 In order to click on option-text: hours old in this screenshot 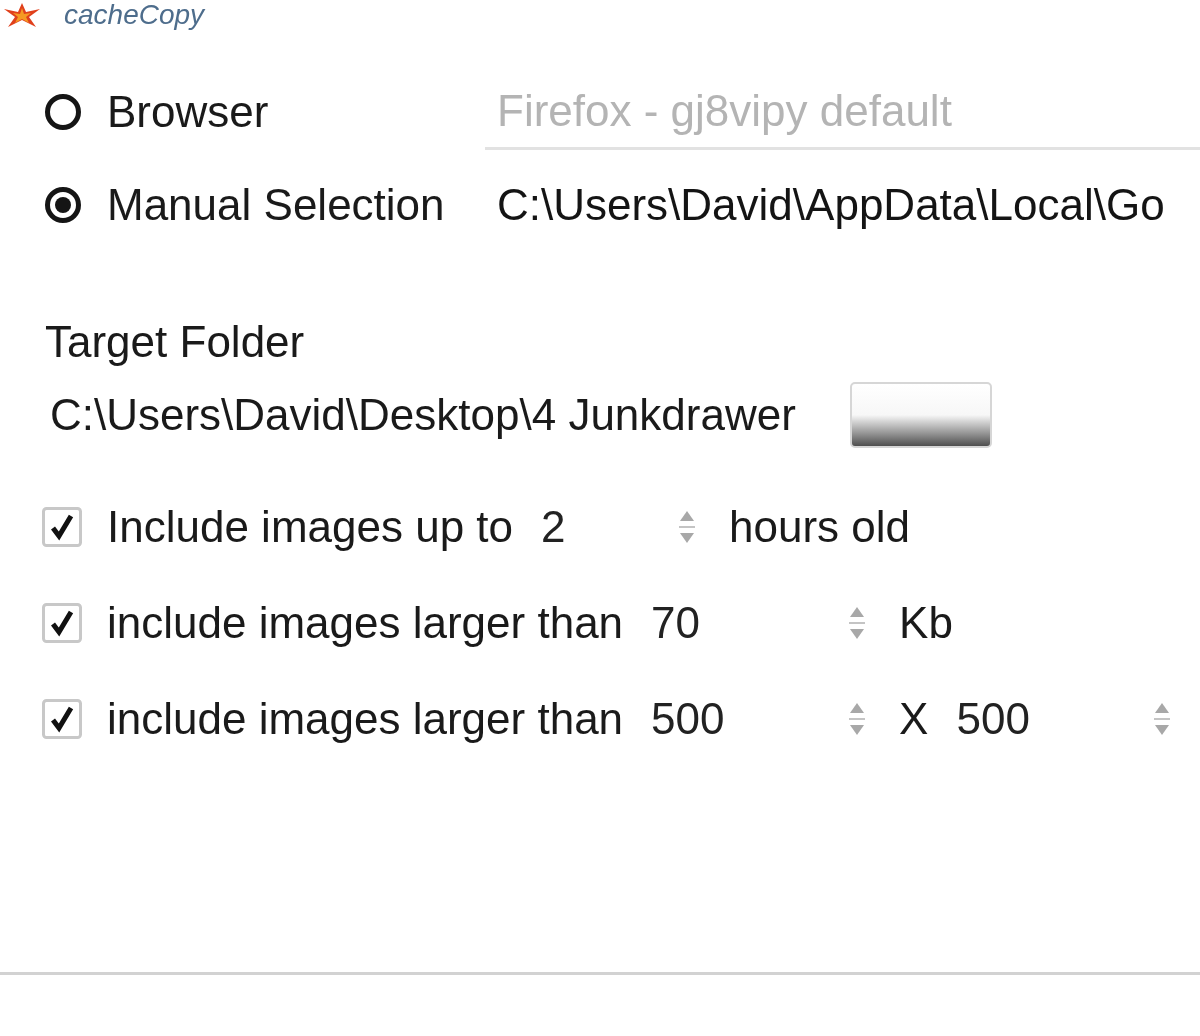, I will do `click(820, 527)`.